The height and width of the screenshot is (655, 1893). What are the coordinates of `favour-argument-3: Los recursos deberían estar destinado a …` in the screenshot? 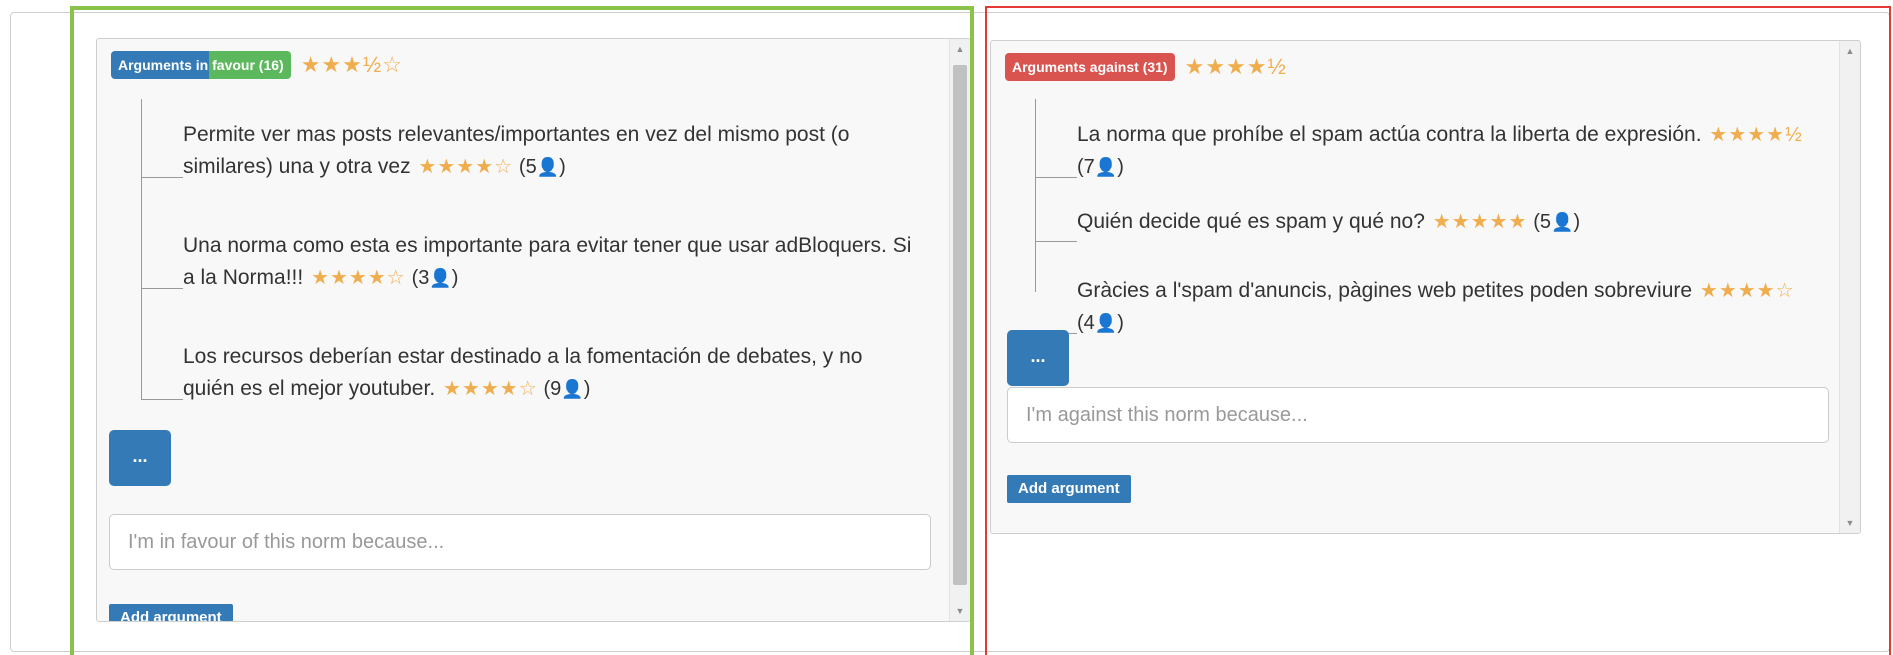 It's located at (527, 373).